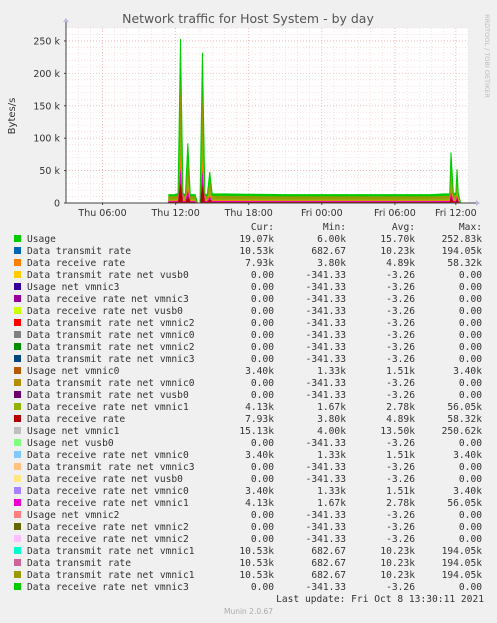 The width and height of the screenshot is (497, 623). Describe the element at coordinates (66, 20) in the screenshot. I see `y-axis-arrow` at that location.